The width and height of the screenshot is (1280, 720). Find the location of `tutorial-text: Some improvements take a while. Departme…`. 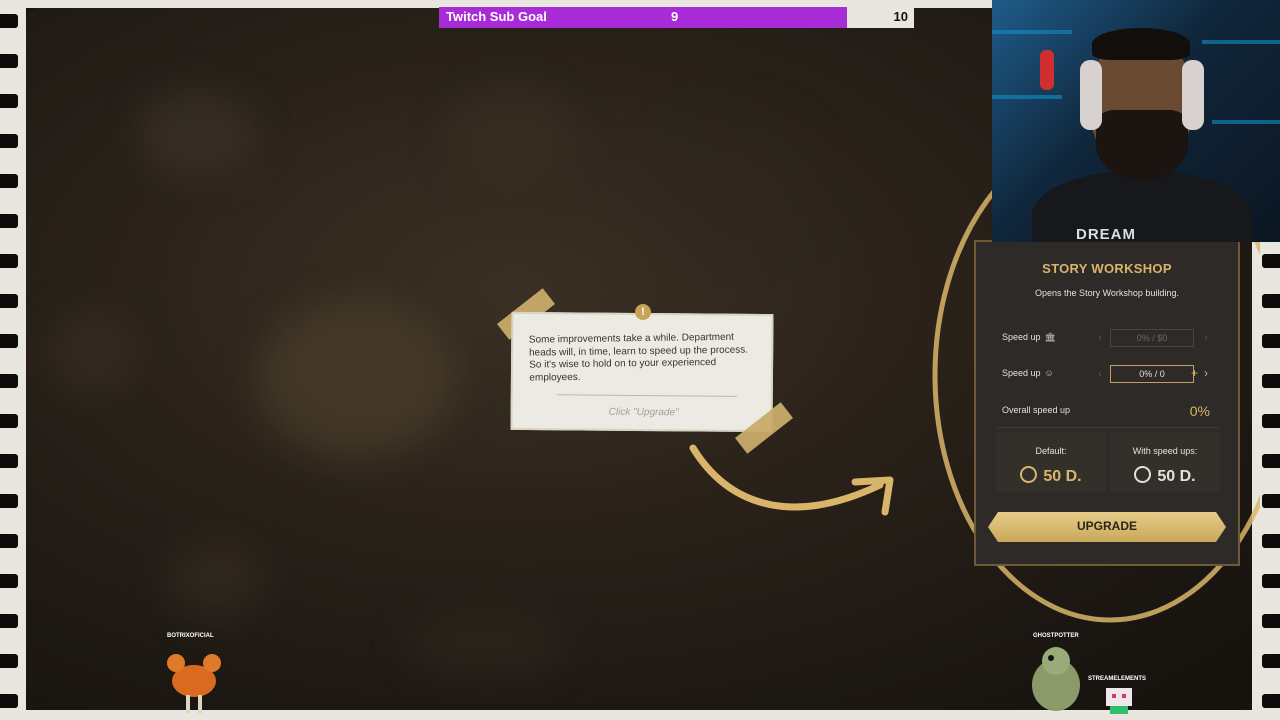

tutorial-text: Some improvements take a while. Departme… is located at coordinates (638, 357).